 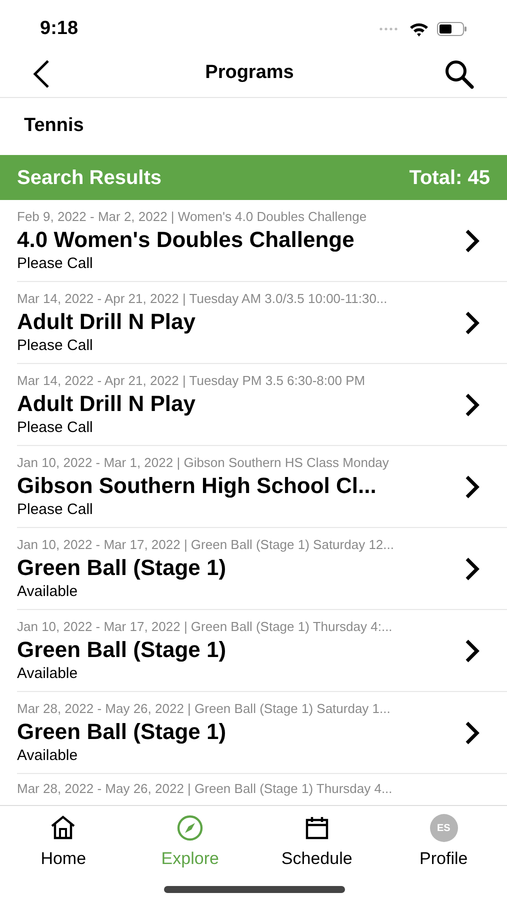 What do you see at coordinates (54, 126) in the screenshot?
I see `category-label: Tennis` at bounding box center [54, 126].